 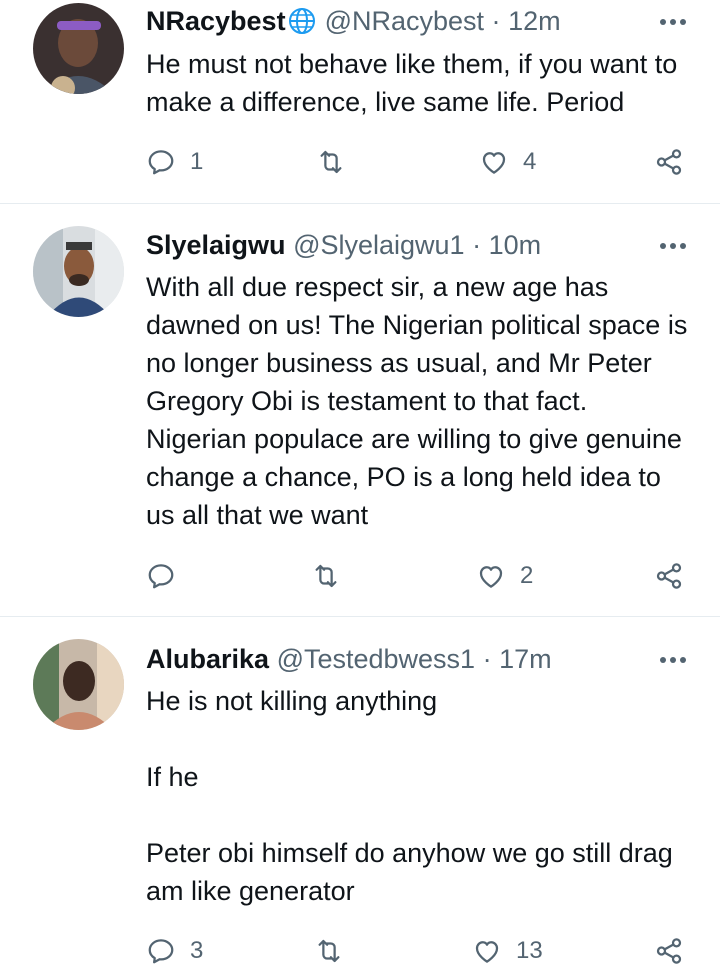 I want to click on reply-button: 3, so click(x=174, y=951).